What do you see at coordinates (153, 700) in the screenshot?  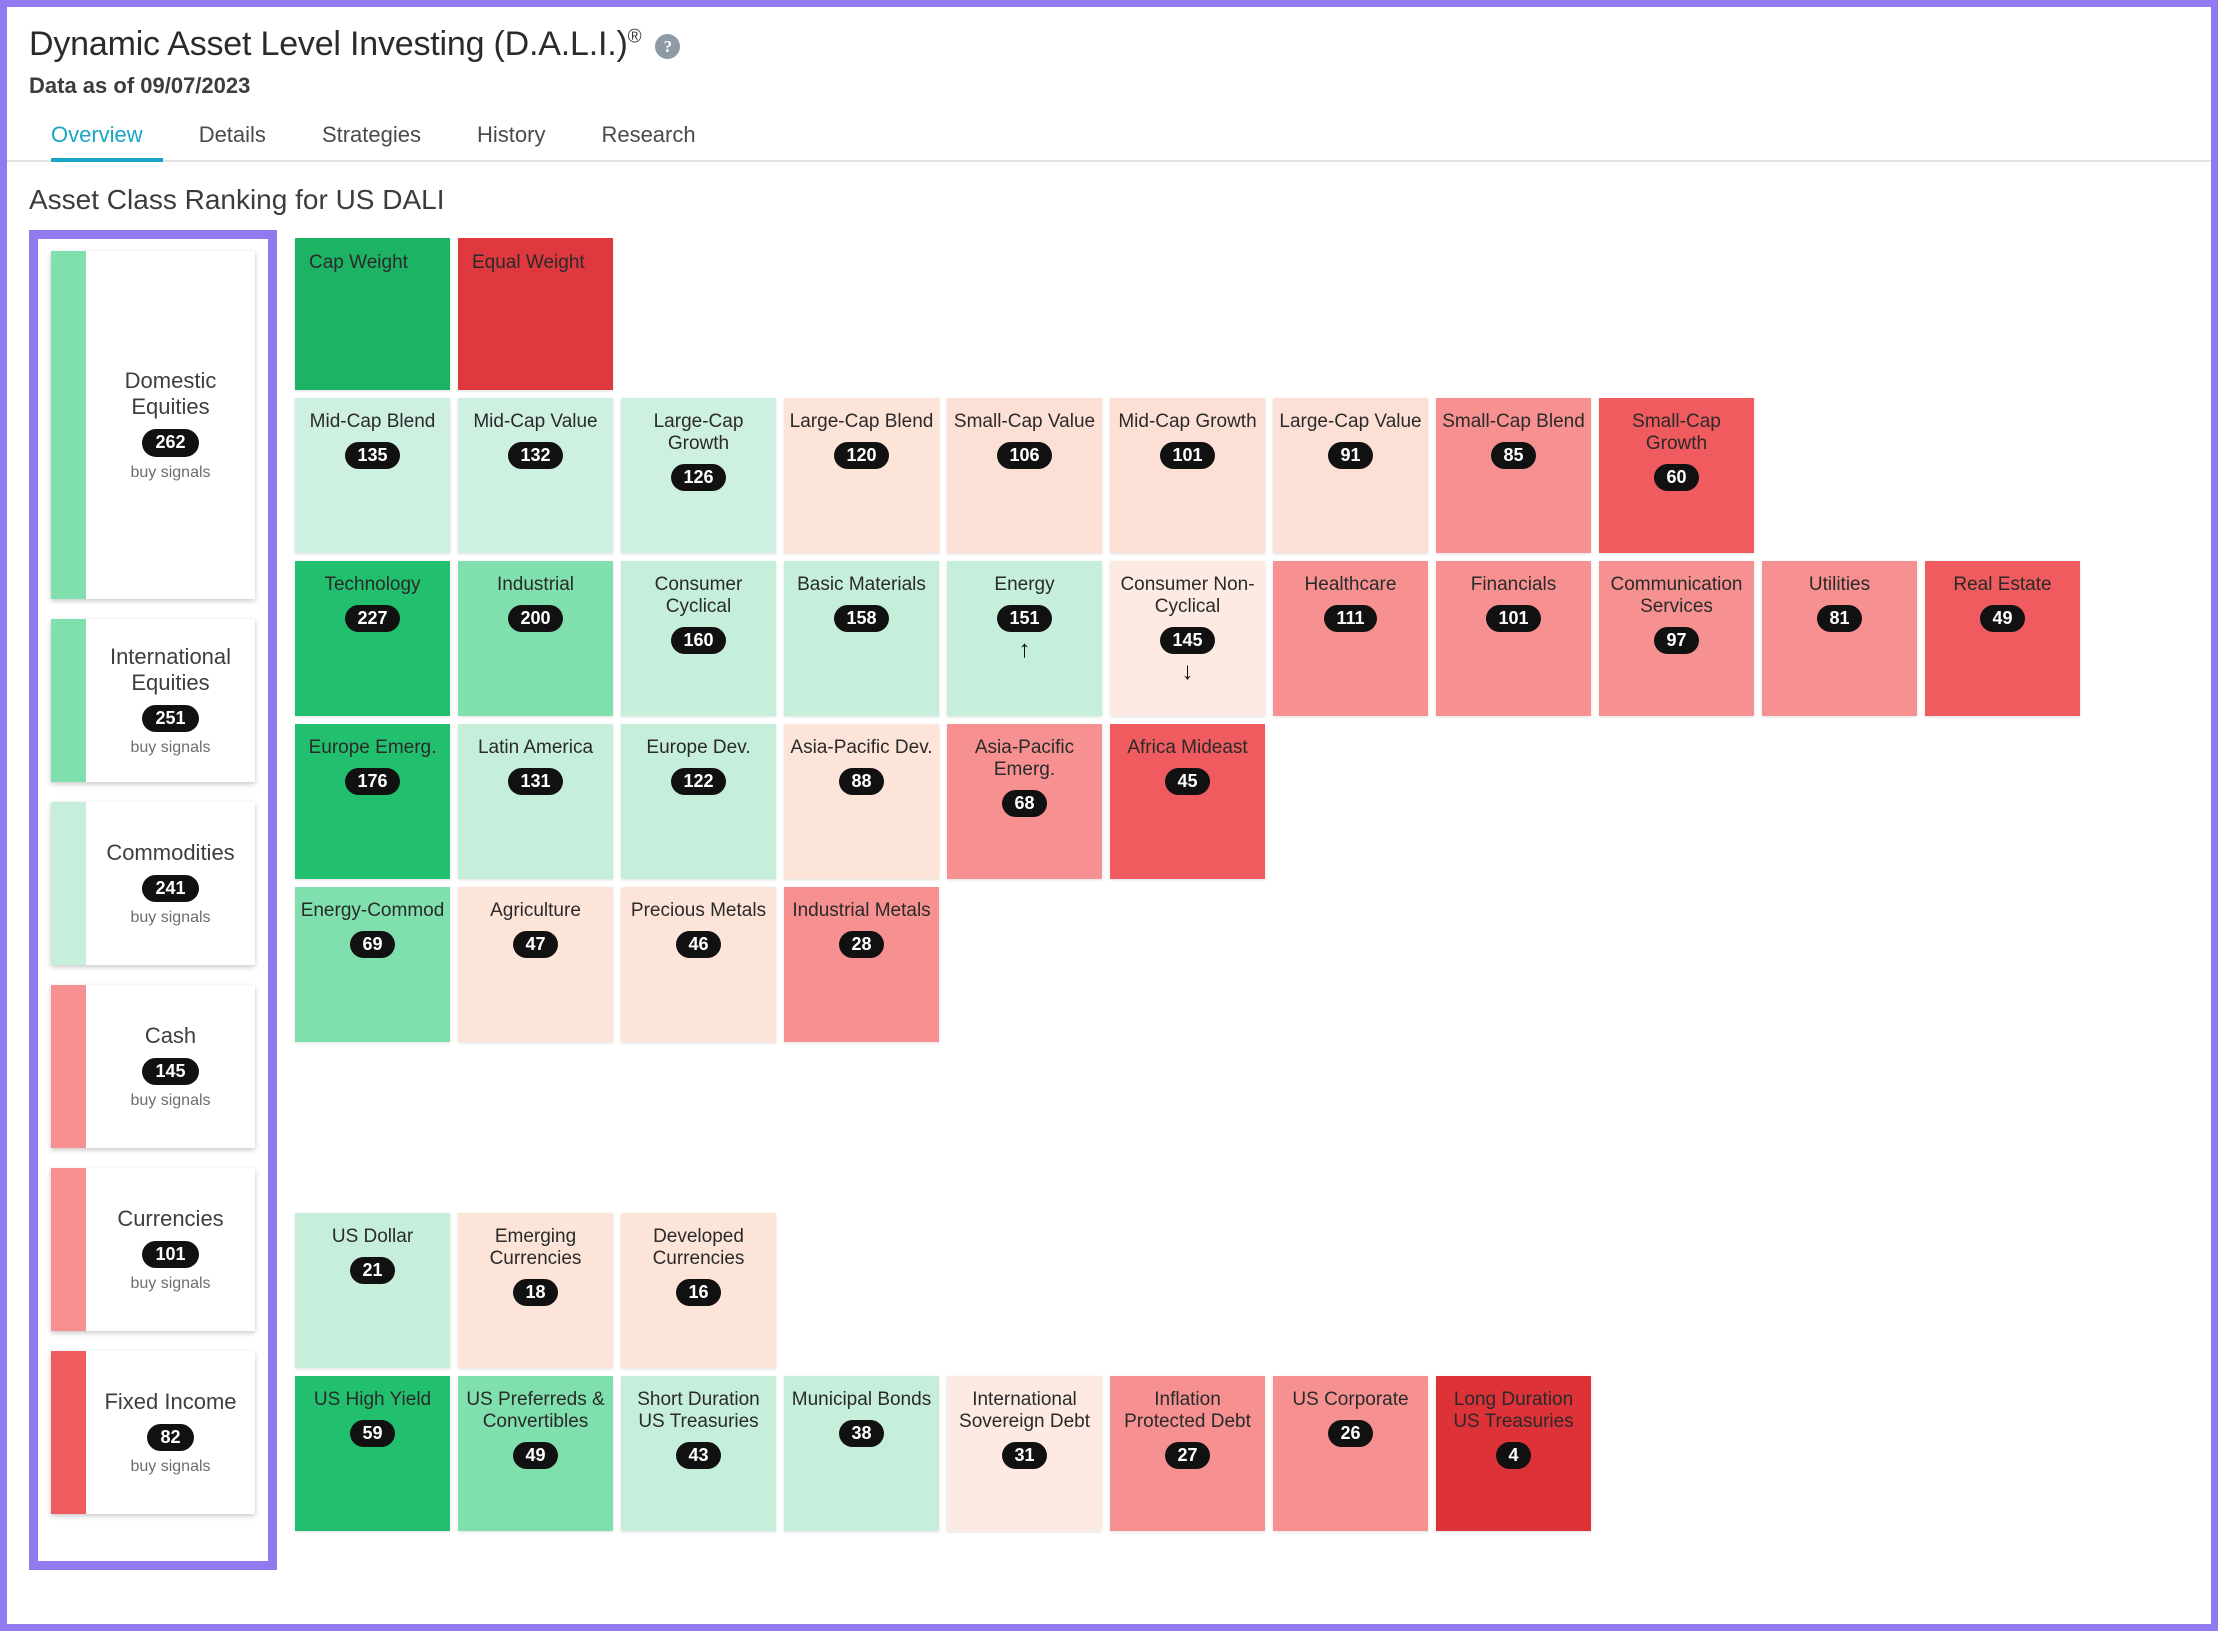 I see `asset-class-card: International Equities 251 buy signals` at bounding box center [153, 700].